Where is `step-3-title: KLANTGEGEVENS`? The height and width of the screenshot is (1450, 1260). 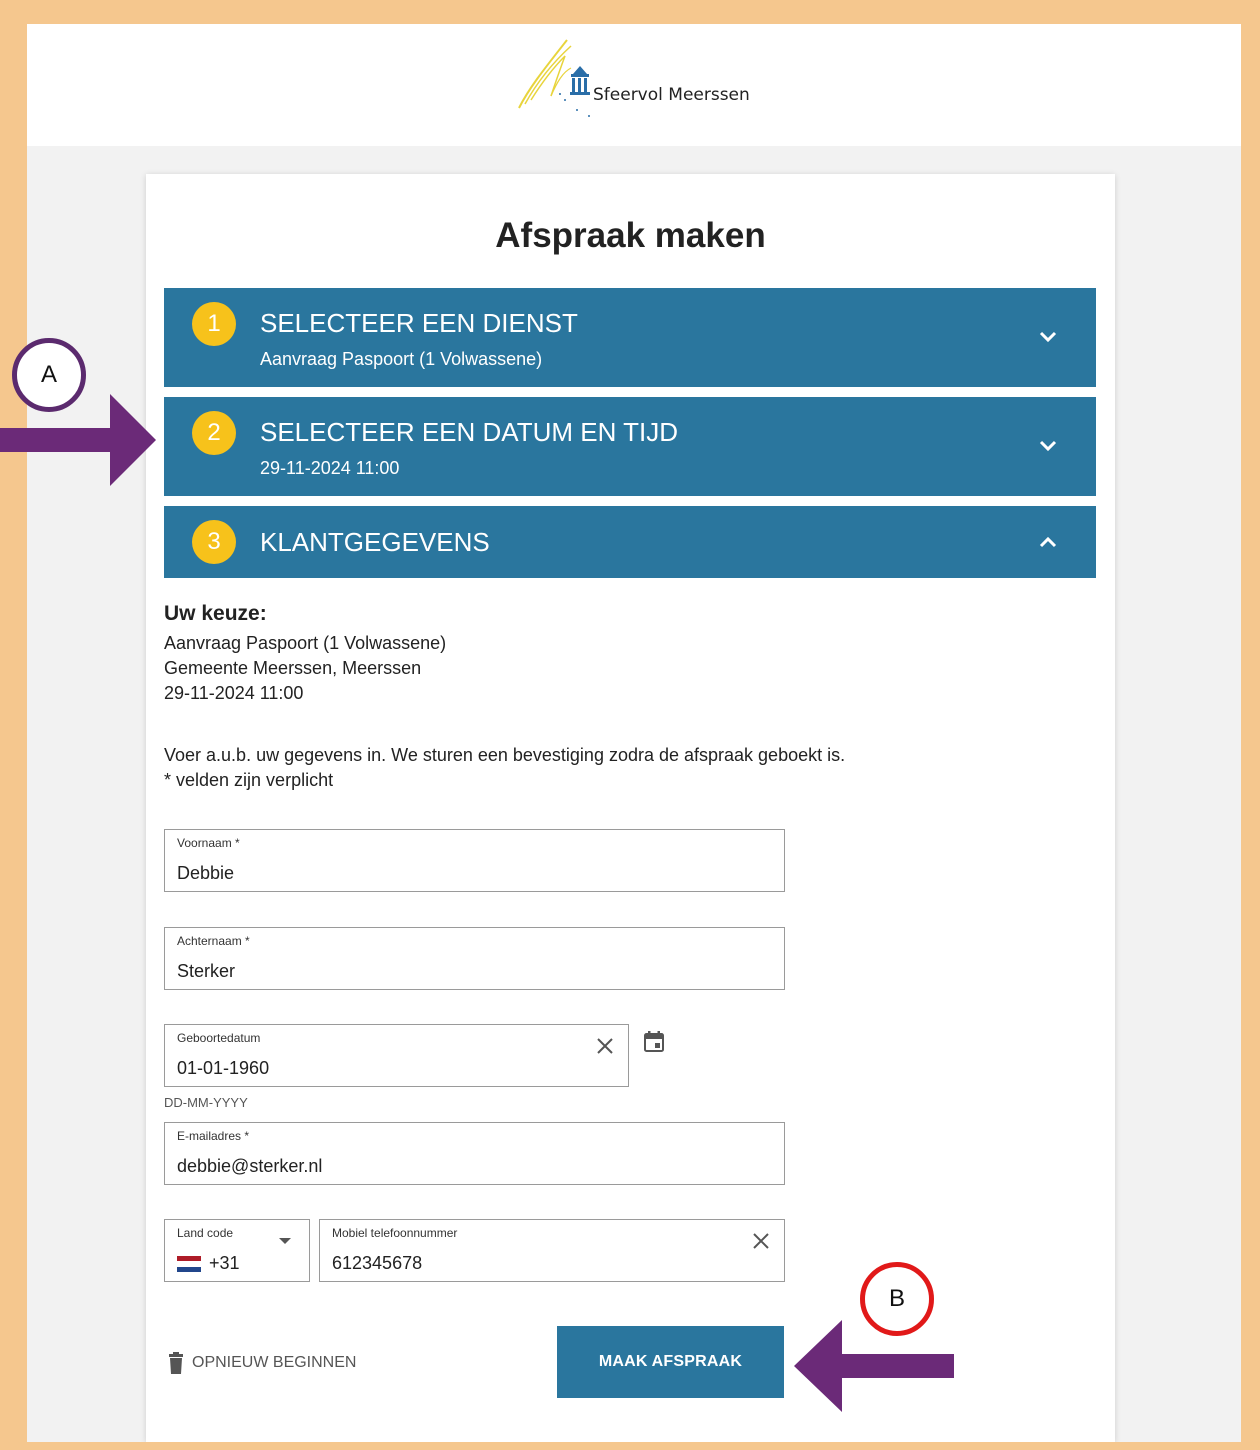
step-3-title: KLANTGEGEVENS is located at coordinates (375, 542).